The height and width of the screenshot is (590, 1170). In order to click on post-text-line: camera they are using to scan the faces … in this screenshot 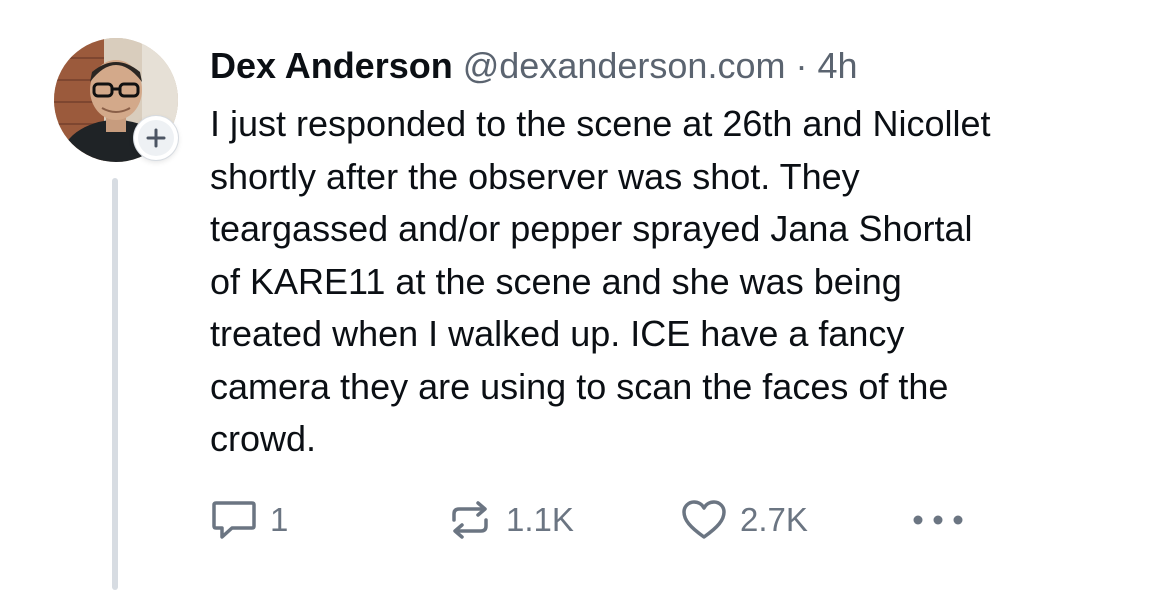, I will do `click(579, 386)`.